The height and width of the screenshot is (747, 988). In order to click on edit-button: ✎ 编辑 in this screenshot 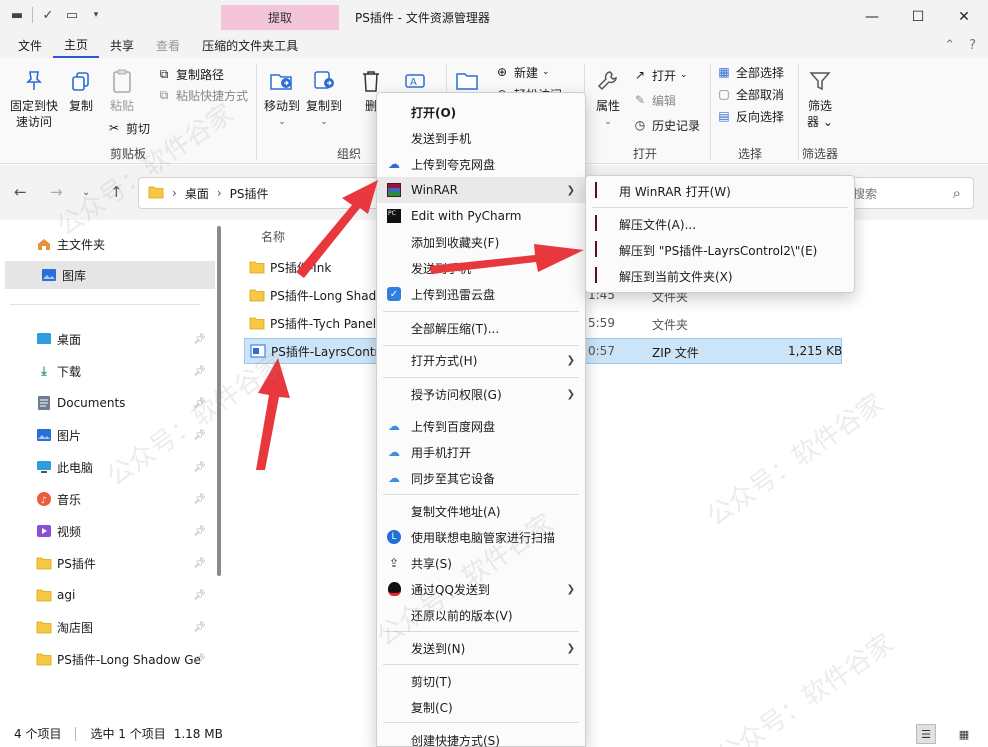, I will do `click(654, 100)`.